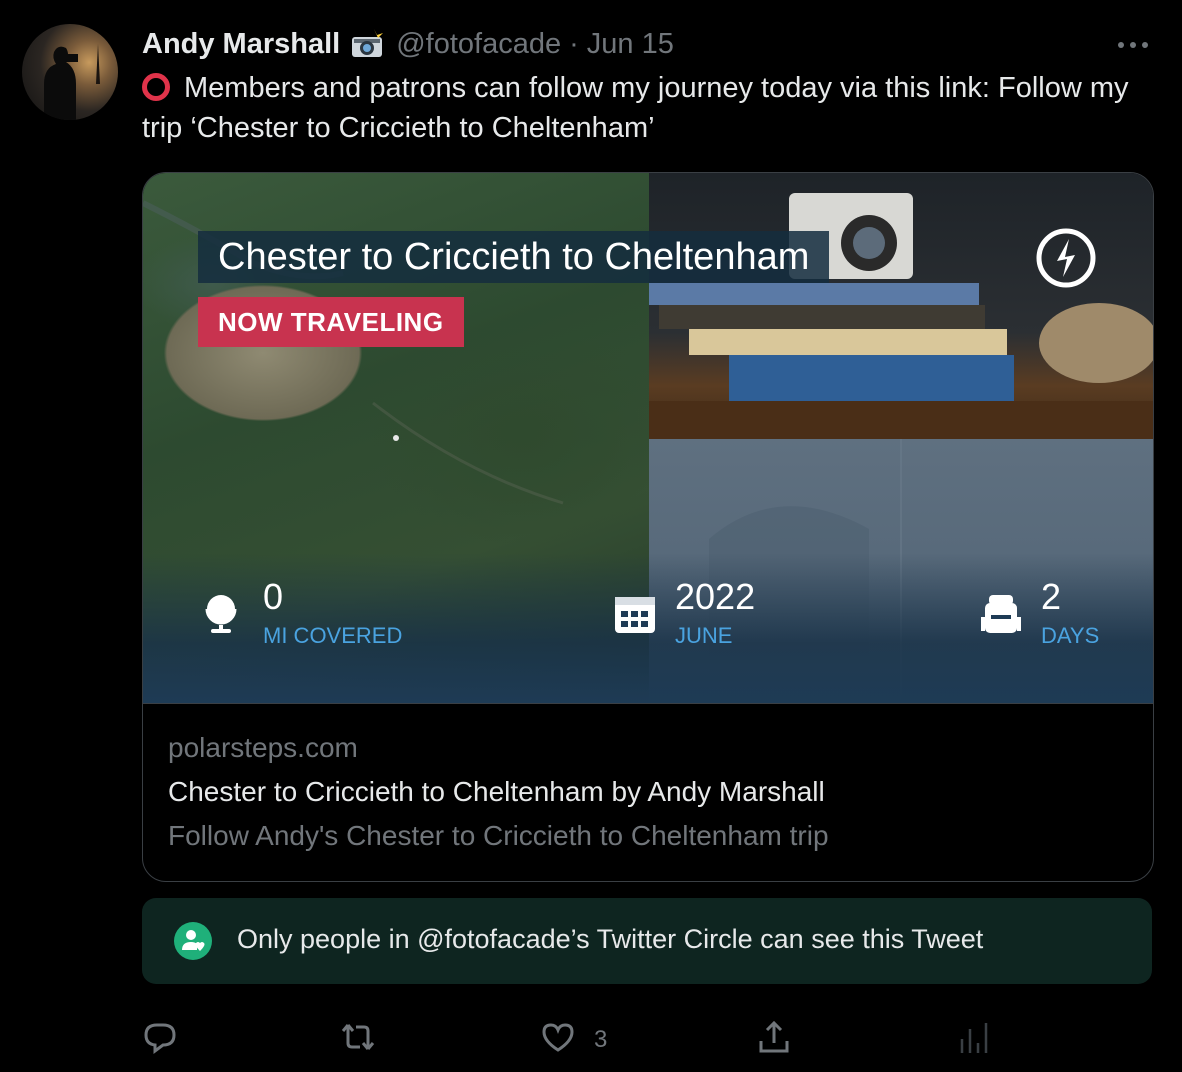  I want to click on analytics-button, so click(972, 1040).